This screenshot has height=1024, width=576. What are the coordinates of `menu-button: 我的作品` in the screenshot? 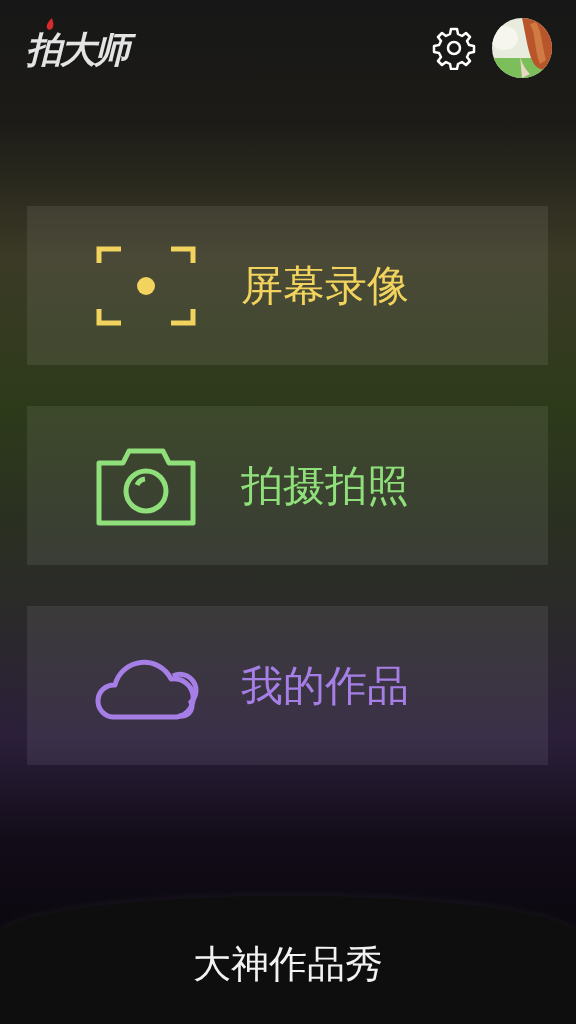 It's located at (287, 685).